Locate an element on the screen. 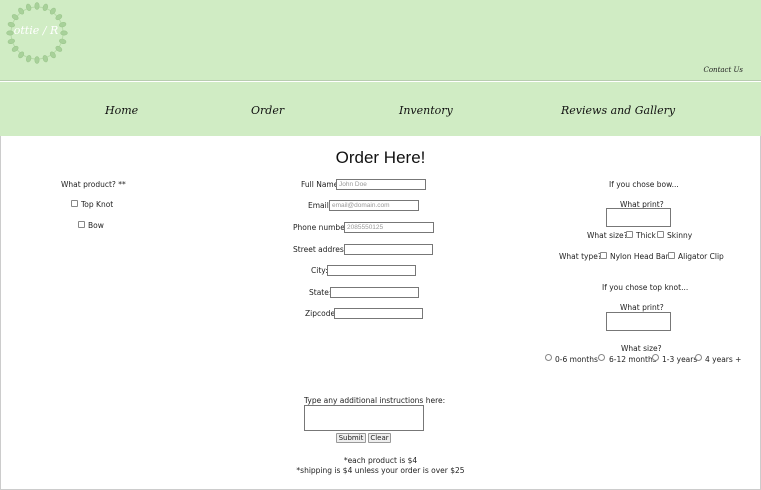 Image resolution: width=761 pixels, height=490 pixels. size-4-years-plus-radio is located at coordinates (698, 357).